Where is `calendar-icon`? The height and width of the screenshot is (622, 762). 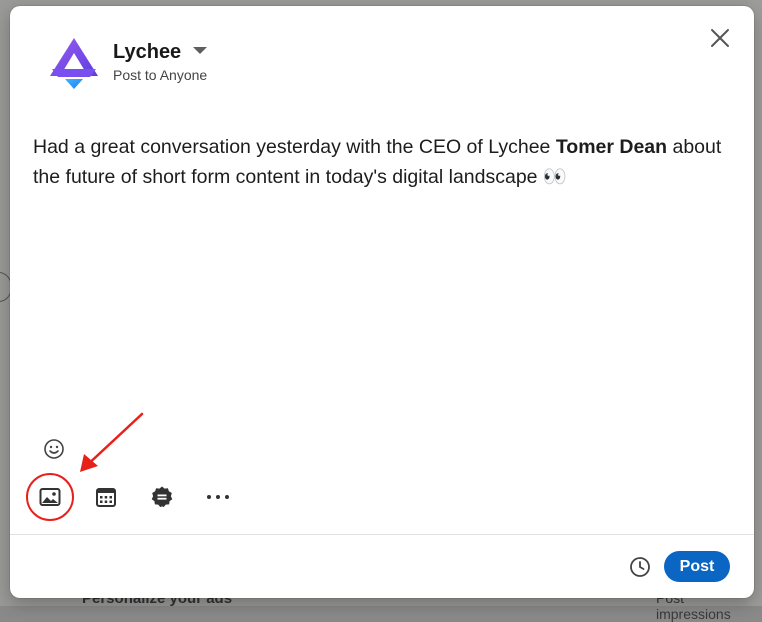 calendar-icon is located at coordinates (106, 497).